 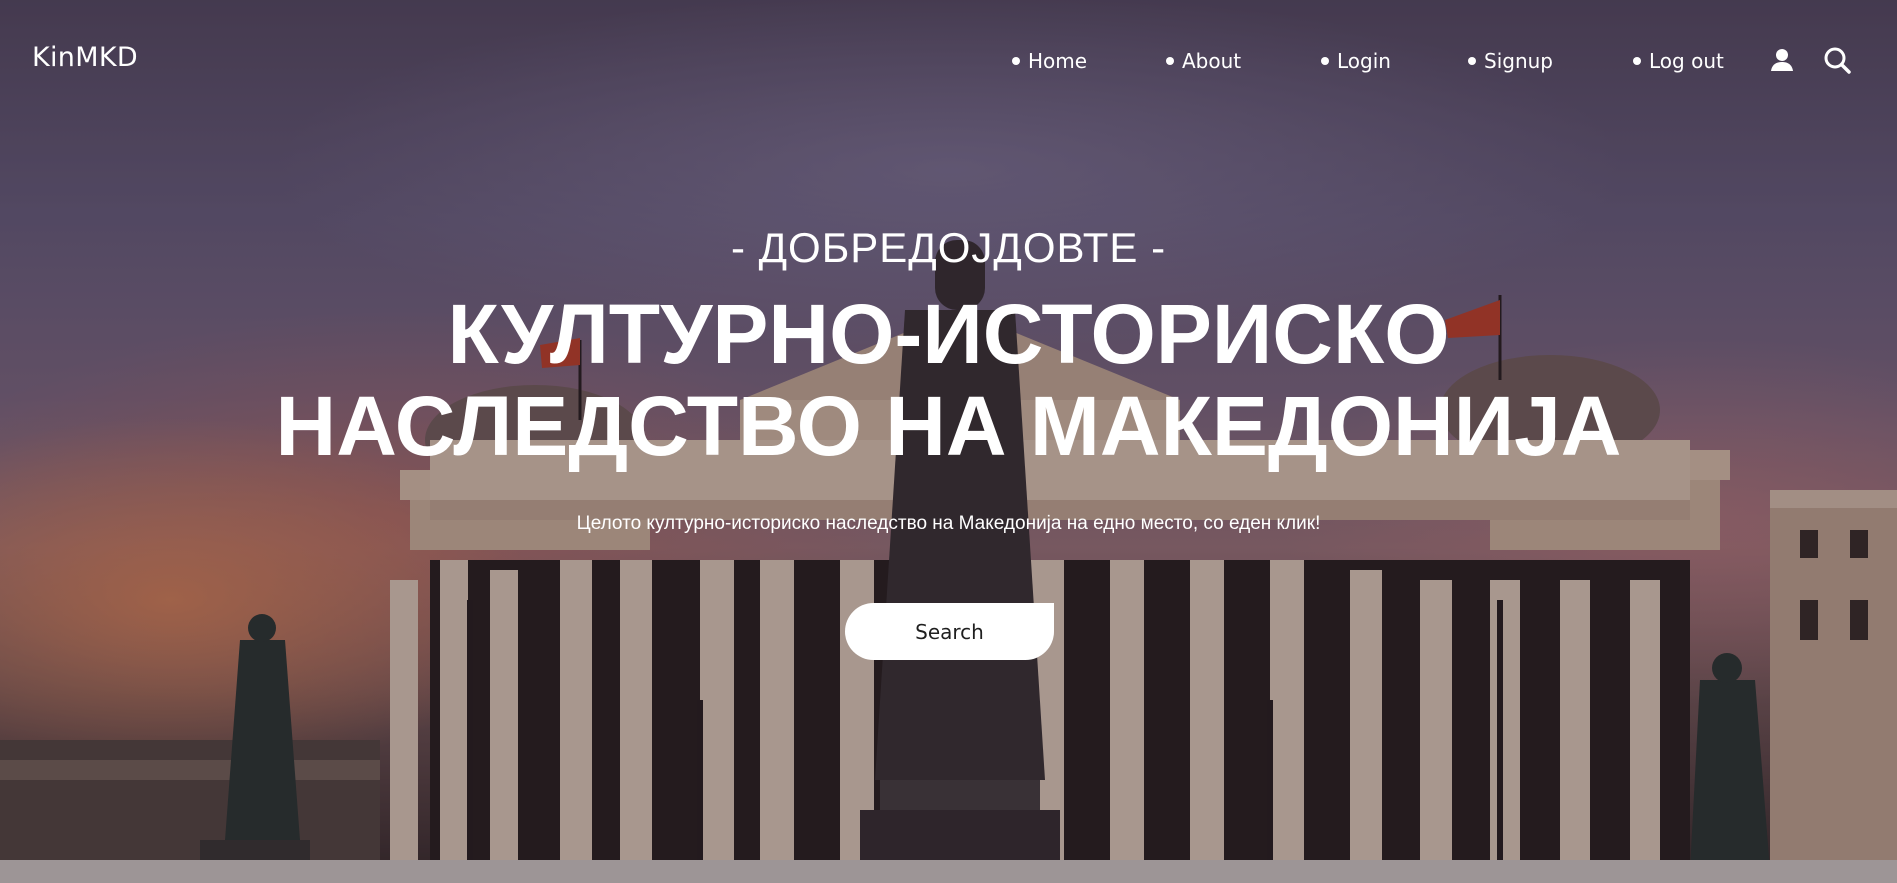 I want to click on headline-line-1: КУЛТУРНО-ИСТОРИСКО, so click(x=948, y=334).